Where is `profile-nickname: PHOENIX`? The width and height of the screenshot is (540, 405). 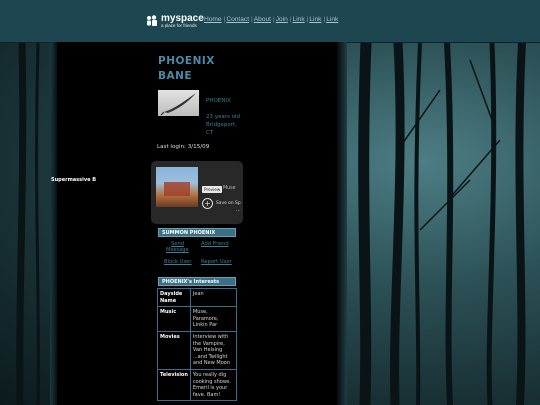 profile-nickname: PHOENIX is located at coordinates (218, 101).